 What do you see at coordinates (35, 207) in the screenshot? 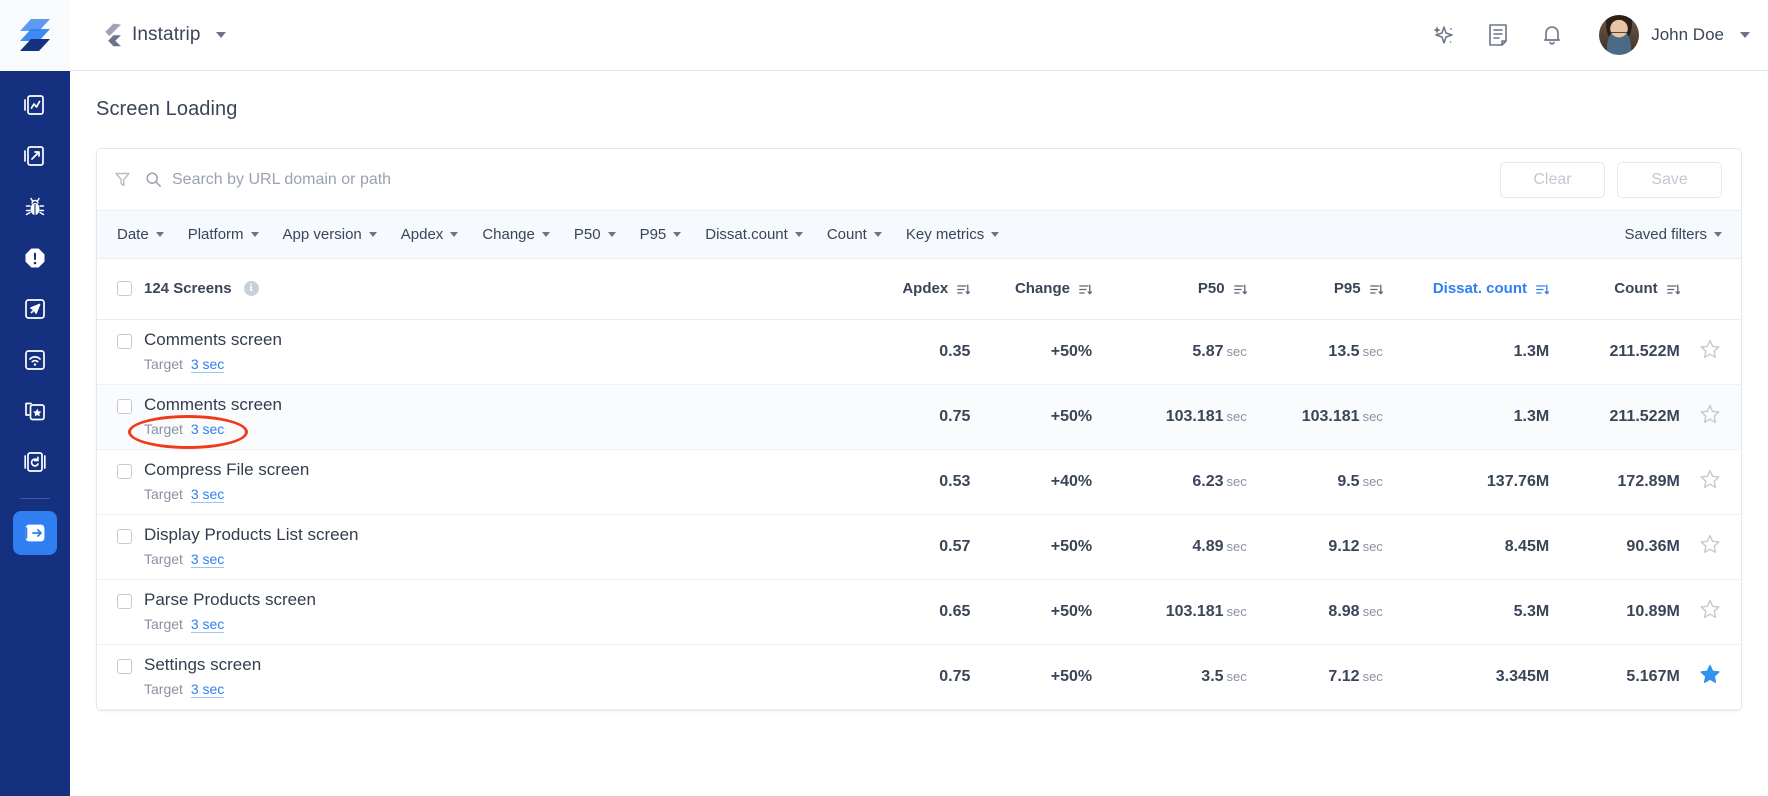
I see `sidebar-item-bugs` at bounding box center [35, 207].